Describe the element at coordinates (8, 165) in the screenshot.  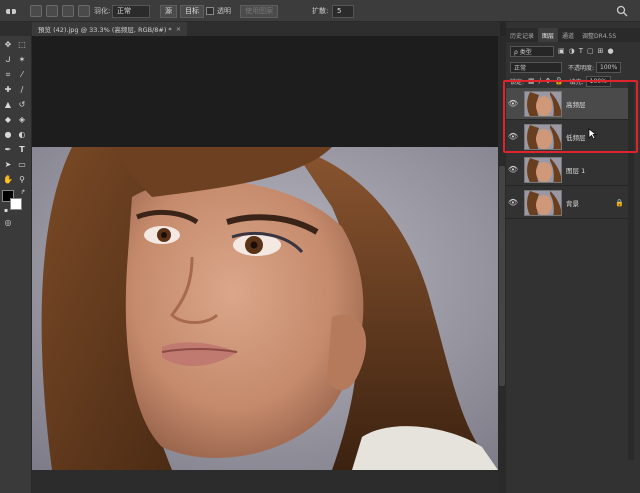
I see `path-select-icon: ➤` at that location.